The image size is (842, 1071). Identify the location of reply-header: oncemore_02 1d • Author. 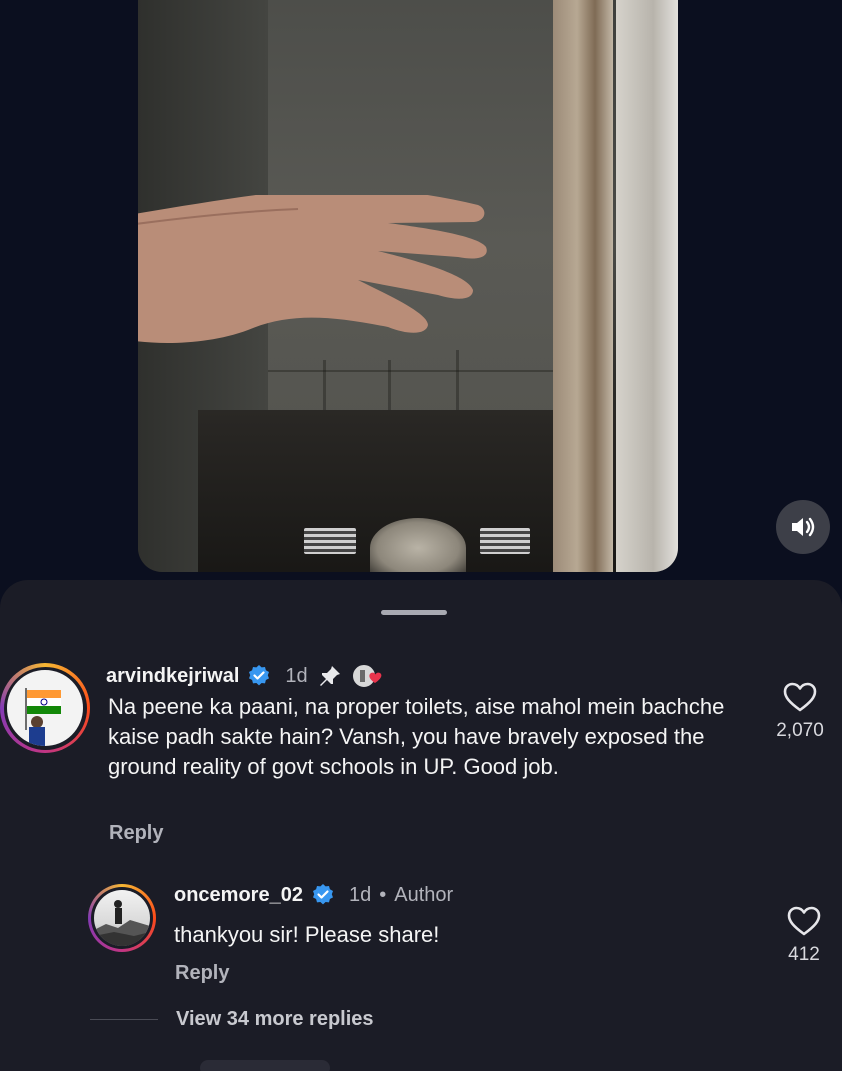
(313, 895).